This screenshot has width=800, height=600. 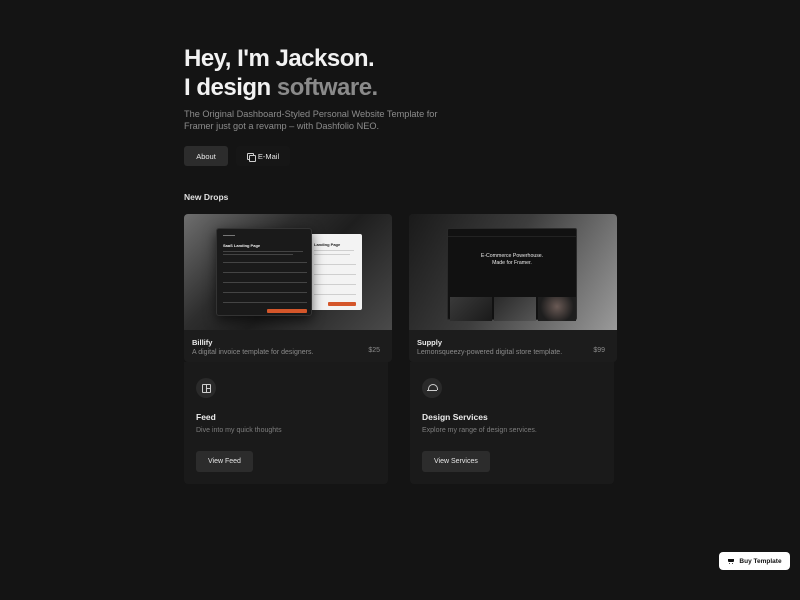 What do you see at coordinates (327, 244) in the screenshot?
I see `preview-heading-light: Landing Page` at bounding box center [327, 244].